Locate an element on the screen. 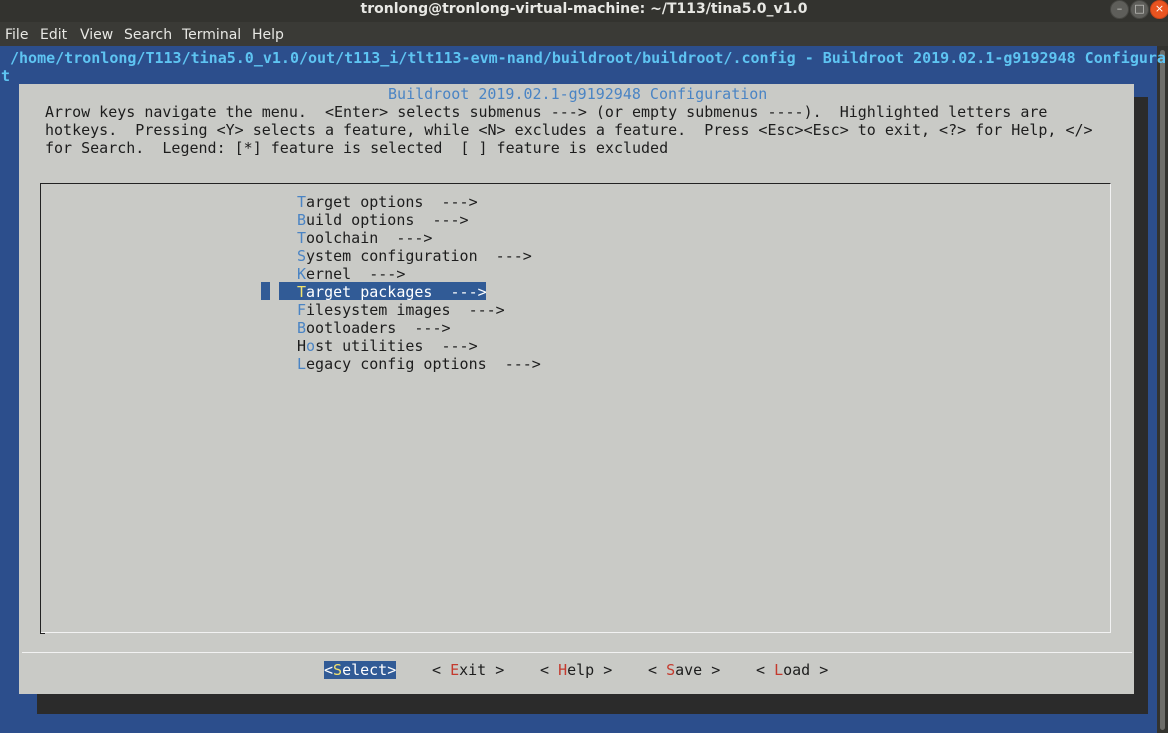 This screenshot has width=1168, height=733. menu-search: Search is located at coordinates (148, 35).